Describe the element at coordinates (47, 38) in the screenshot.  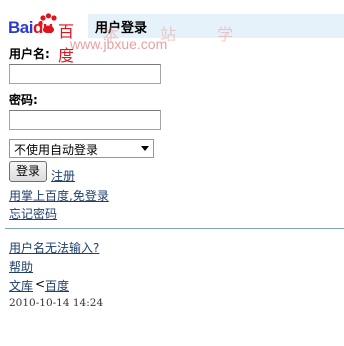
I see `baidu-logo: Baidu 百度` at that location.